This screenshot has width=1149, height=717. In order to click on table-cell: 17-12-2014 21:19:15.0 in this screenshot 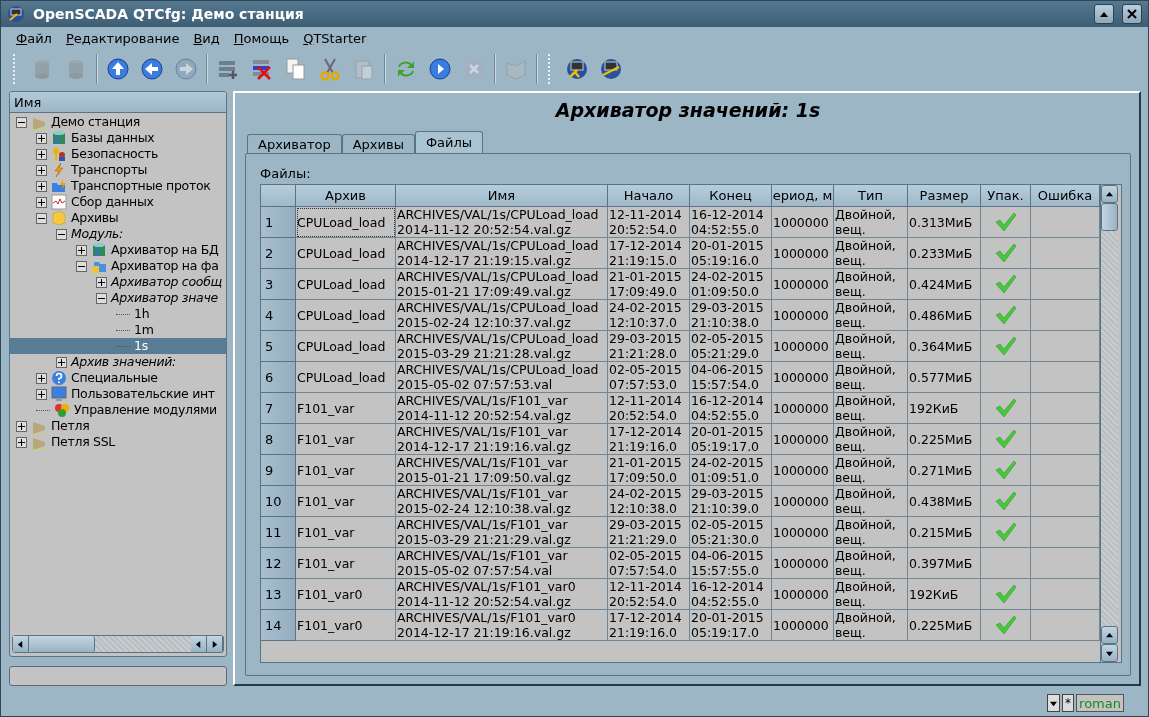, I will do `click(649, 253)`.